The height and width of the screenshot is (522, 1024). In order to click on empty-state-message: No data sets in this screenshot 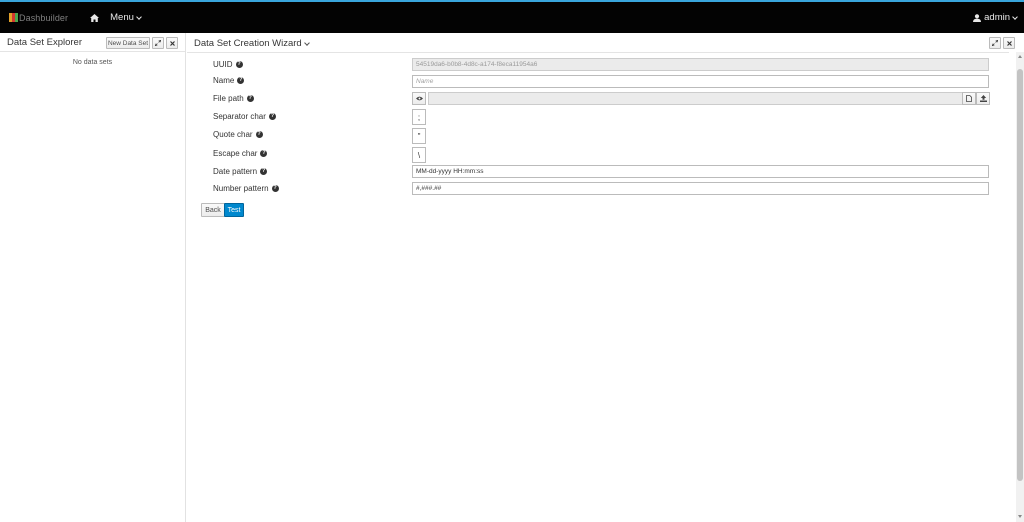, I will do `click(92, 62)`.